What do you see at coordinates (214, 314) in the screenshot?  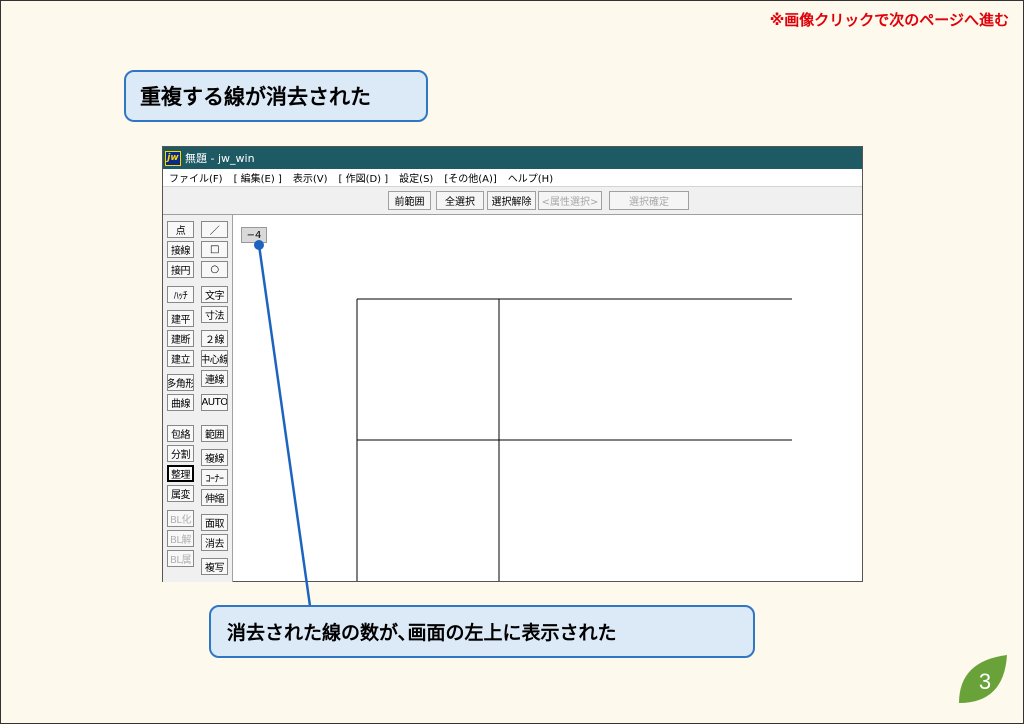 I see `tool-dimension: 寸法` at bounding box center [214, 314].